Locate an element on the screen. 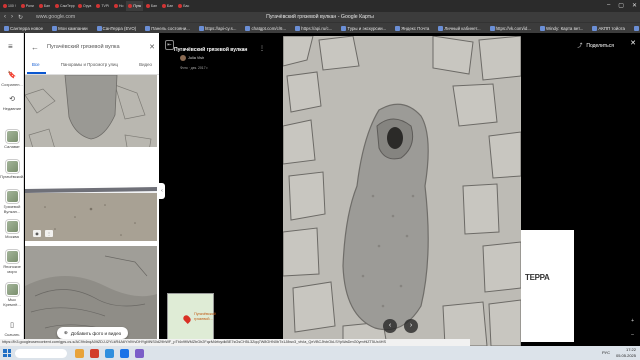 This screenshot has height=360, width=640. tab-label: 100 ! is located at coordinates (12, 6).